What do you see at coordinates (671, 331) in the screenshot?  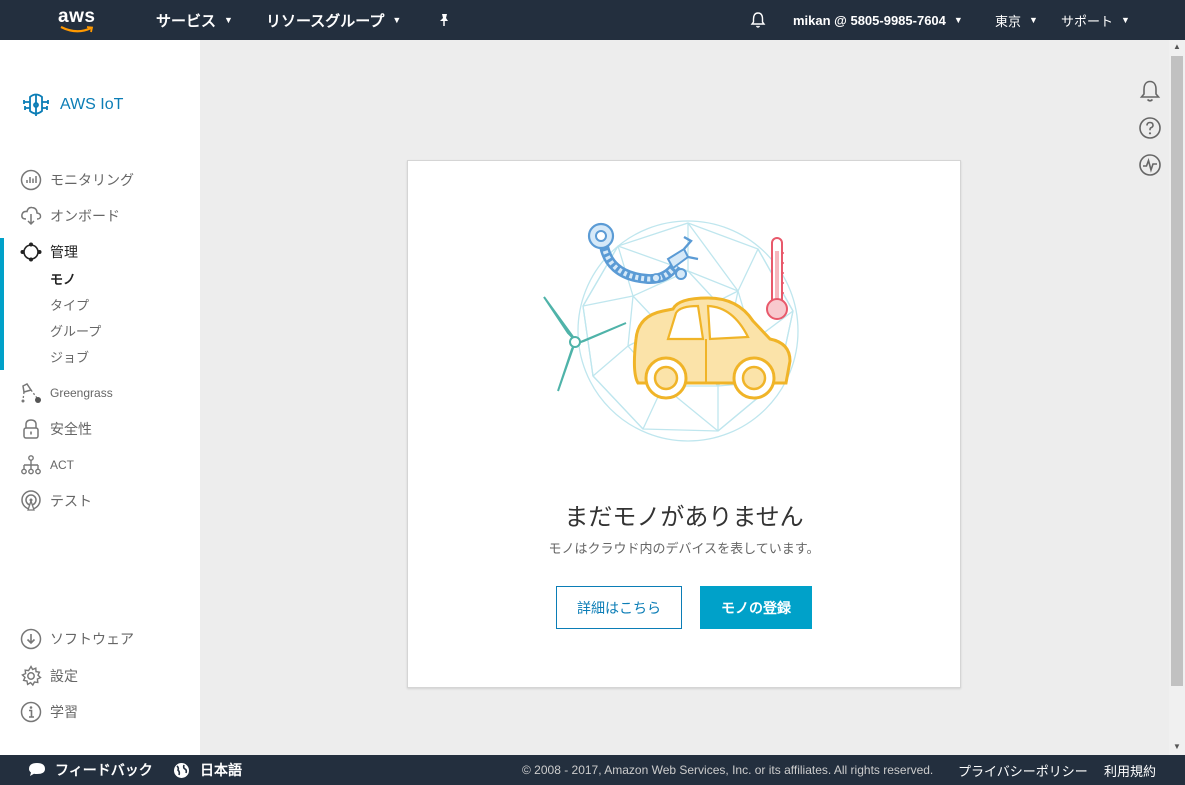 I see `iot-illustration` at bounding box center [671, 331].